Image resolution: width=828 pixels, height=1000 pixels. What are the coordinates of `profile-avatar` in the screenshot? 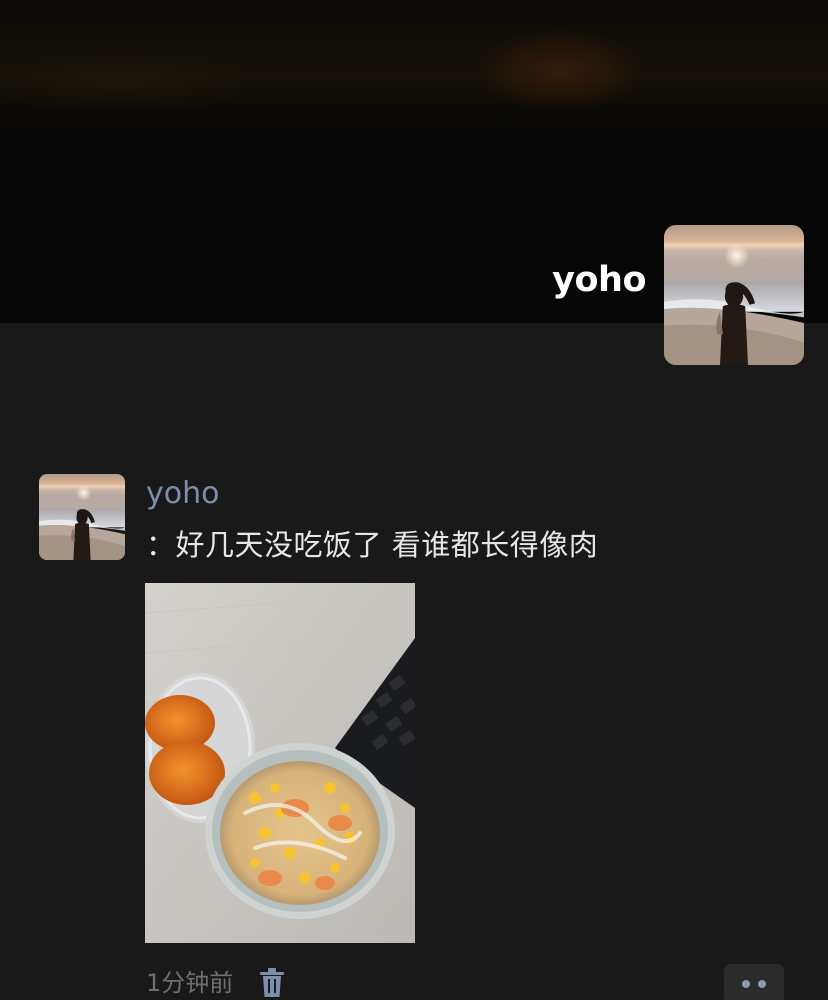 It's located at (734, 295).